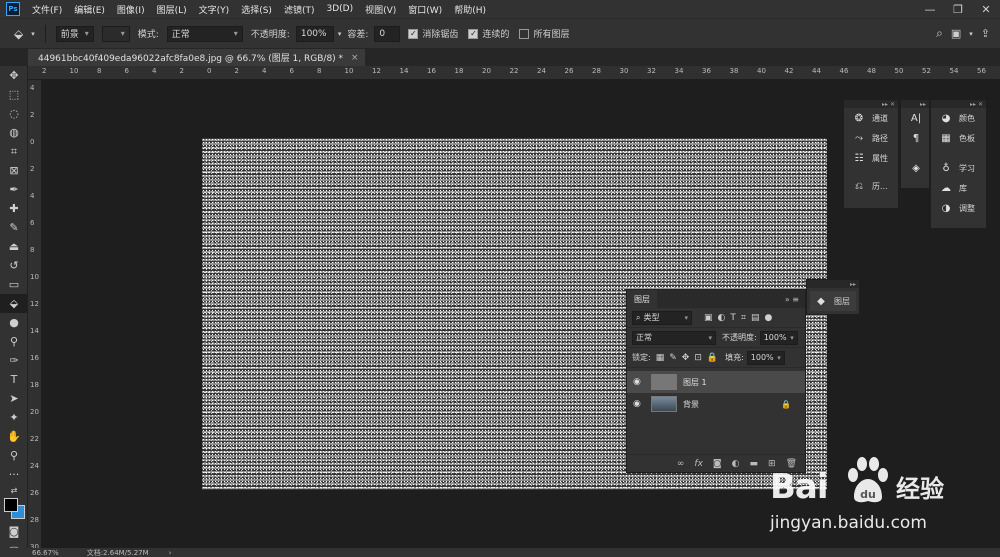 The width and height of the screenshot is (1000, 557). Describe the element at coordinates (695, 382) in the screenshot. I see `layer-name: 图层 1` at that location.